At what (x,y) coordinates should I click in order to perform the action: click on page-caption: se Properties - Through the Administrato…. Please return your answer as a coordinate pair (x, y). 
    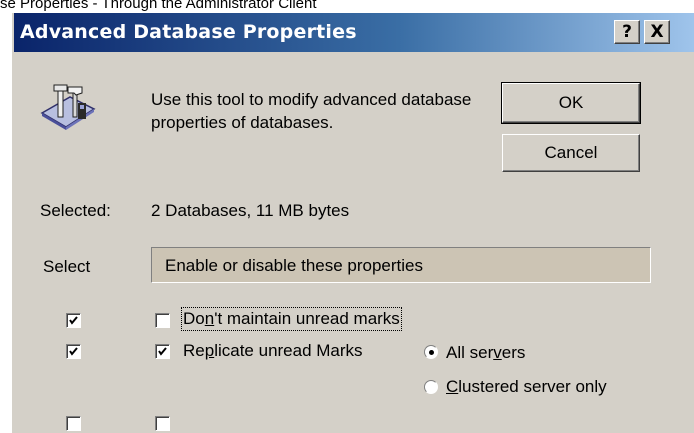
    Looking at the image, I should click on (158, 6).